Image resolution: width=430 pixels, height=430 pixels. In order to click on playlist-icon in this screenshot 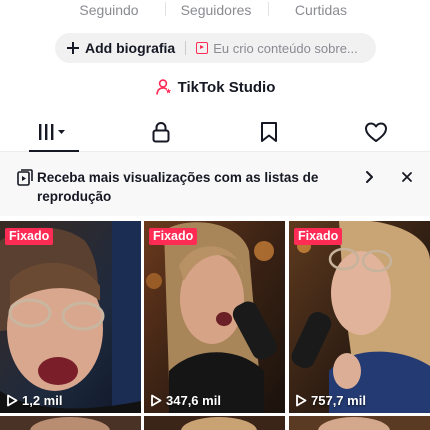, I will do `click(25, 177)`.